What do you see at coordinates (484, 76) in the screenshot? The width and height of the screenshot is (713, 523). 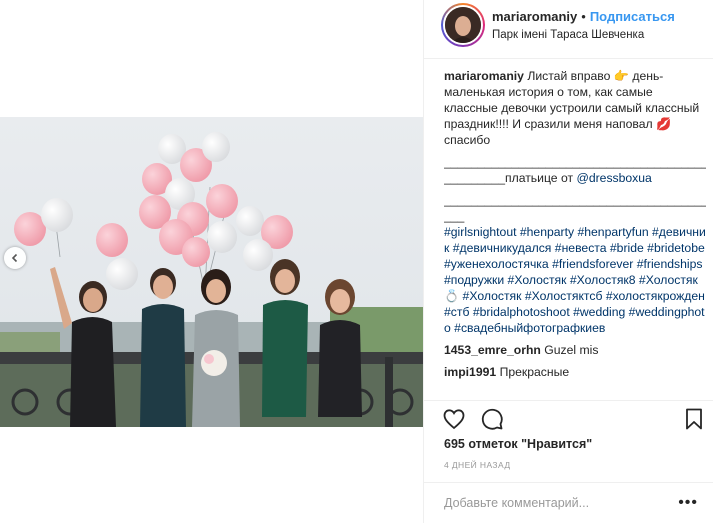 I see `caption-username: mariaromaniy` at bounding box center [484, 76].